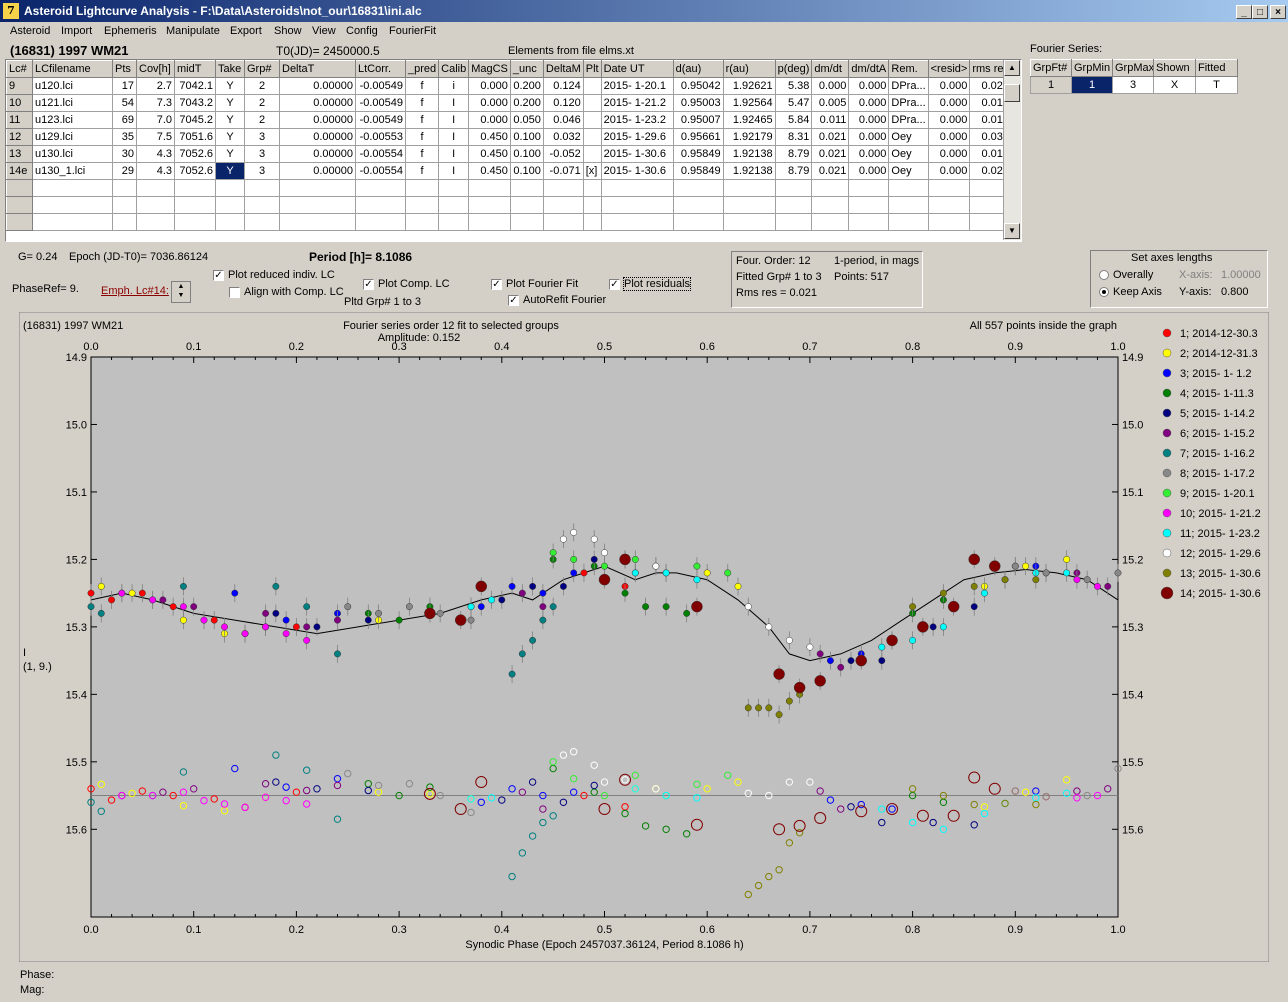 The image size is (1288, 1002). What do you see at coordinates (124, 137) in the screenshot?
I see `lc-cell: 35` at bounding box center [124, 137].